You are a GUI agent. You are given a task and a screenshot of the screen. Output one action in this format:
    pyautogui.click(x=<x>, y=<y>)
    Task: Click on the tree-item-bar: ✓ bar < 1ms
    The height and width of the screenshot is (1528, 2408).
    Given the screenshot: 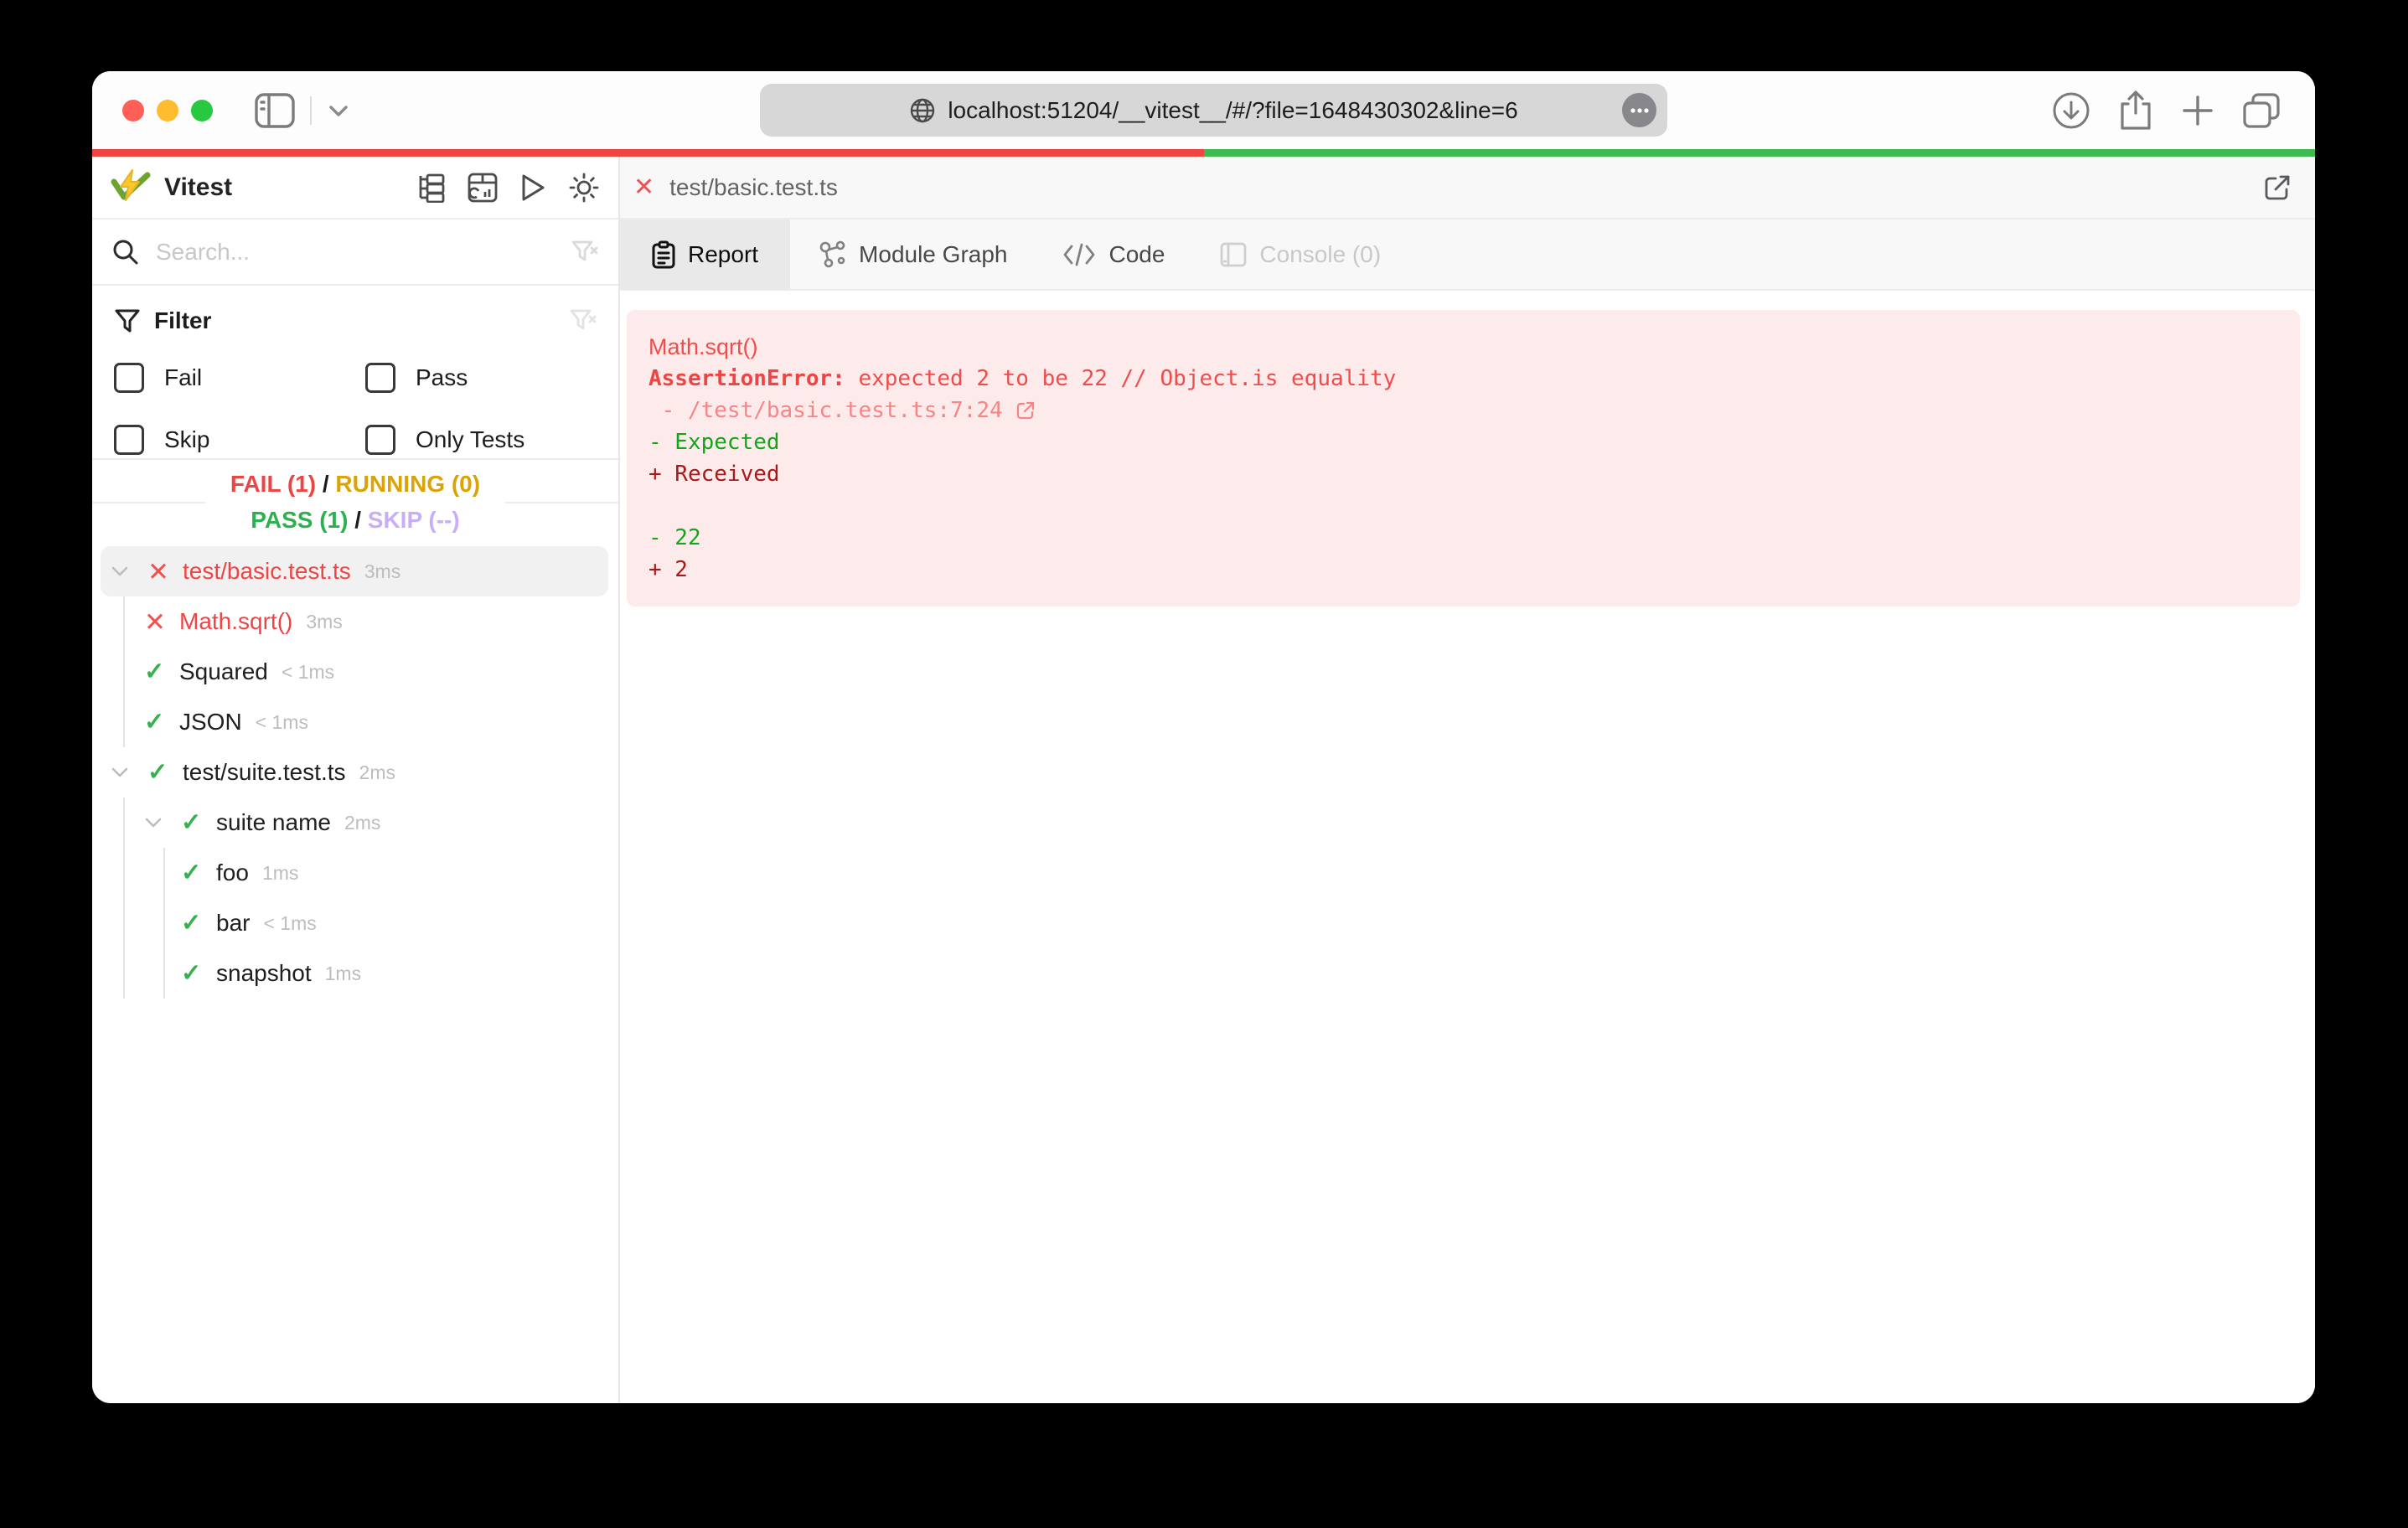 What is the action you would take?
    pyautogui.click(x=355, y=923)
    